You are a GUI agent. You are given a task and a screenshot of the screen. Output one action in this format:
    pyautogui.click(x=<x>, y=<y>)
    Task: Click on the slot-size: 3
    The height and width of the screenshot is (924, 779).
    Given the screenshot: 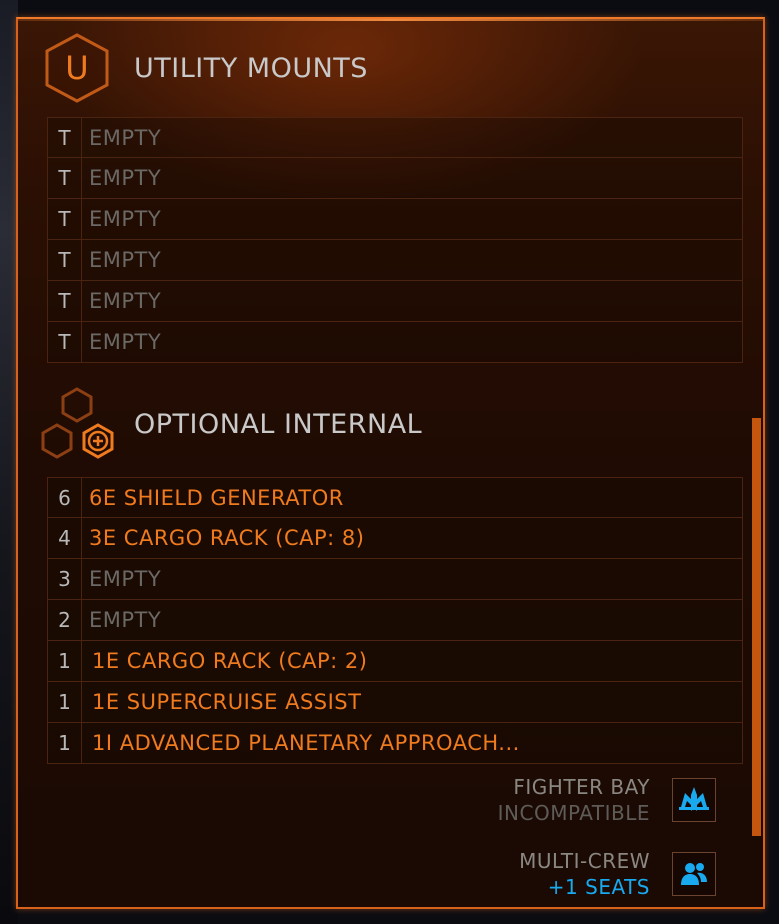 What is the action you would take?
    pyautogui.click(x=65, y=579)
    